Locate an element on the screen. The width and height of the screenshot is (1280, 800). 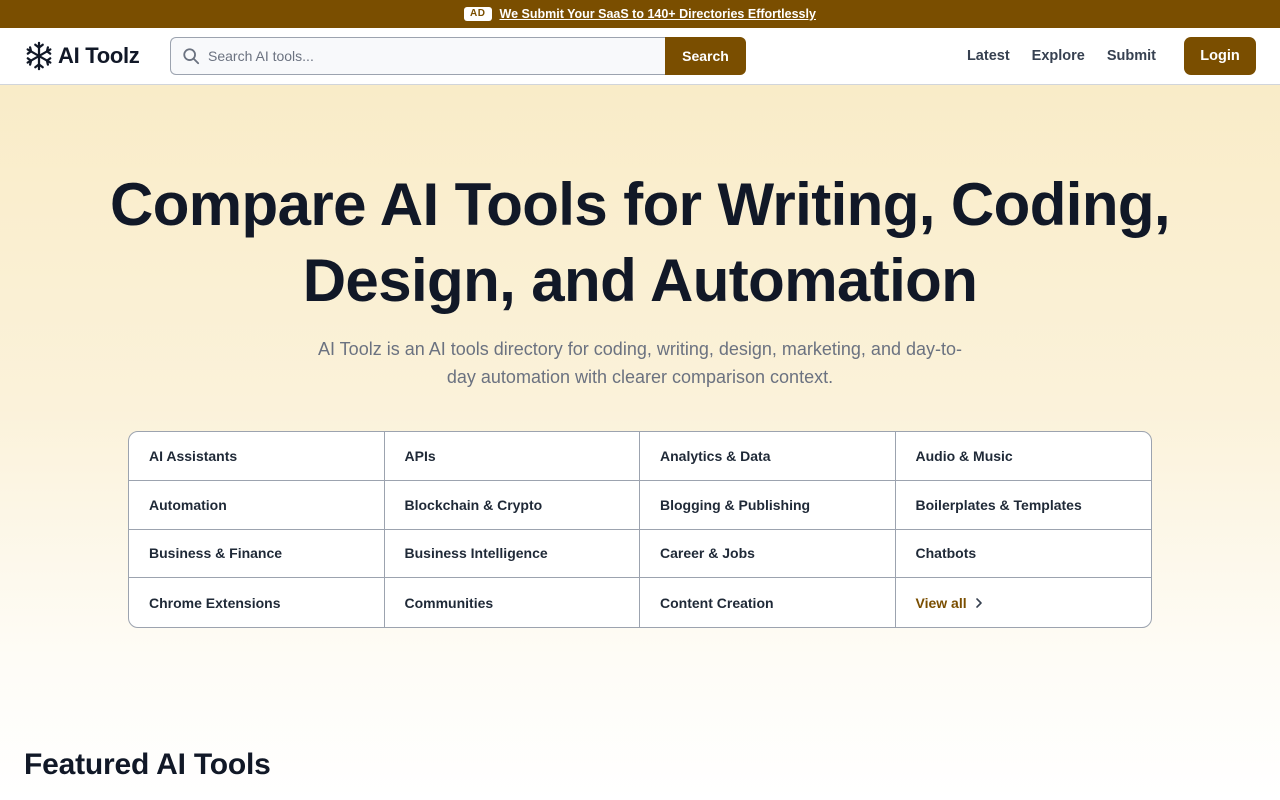
category-item: Business Intelligence is located at coordinates (512, 554).